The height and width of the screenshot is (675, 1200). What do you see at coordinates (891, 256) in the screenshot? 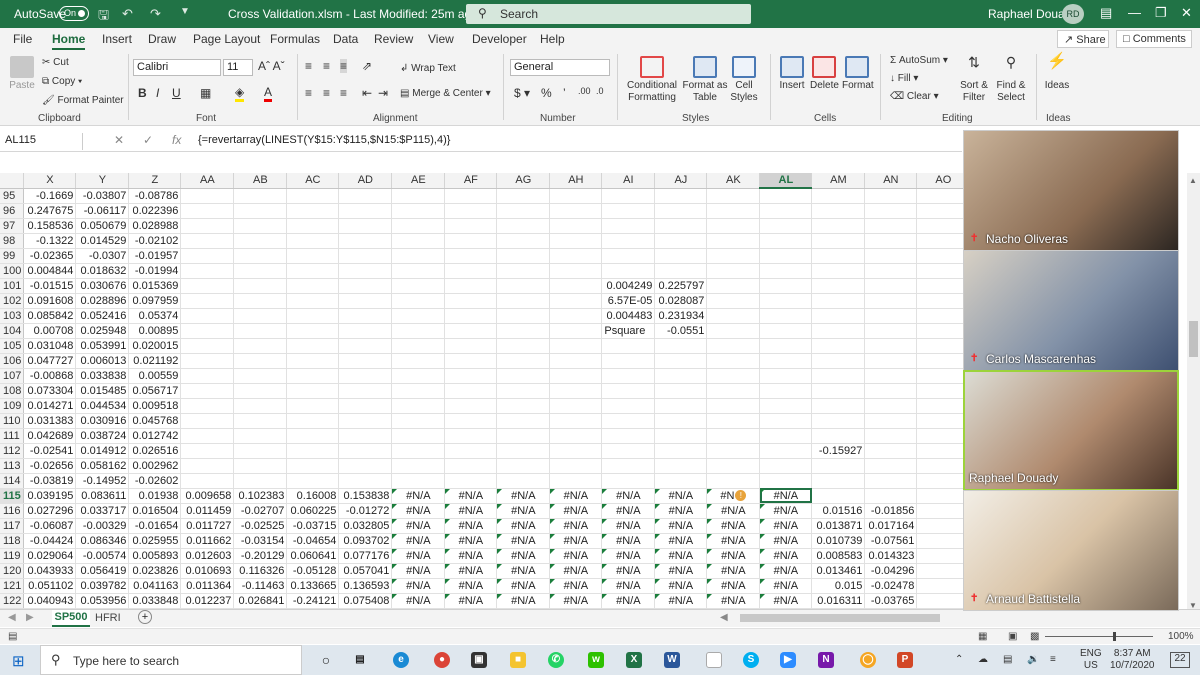
I see `cell-an99` at bounding box center [891, 256].